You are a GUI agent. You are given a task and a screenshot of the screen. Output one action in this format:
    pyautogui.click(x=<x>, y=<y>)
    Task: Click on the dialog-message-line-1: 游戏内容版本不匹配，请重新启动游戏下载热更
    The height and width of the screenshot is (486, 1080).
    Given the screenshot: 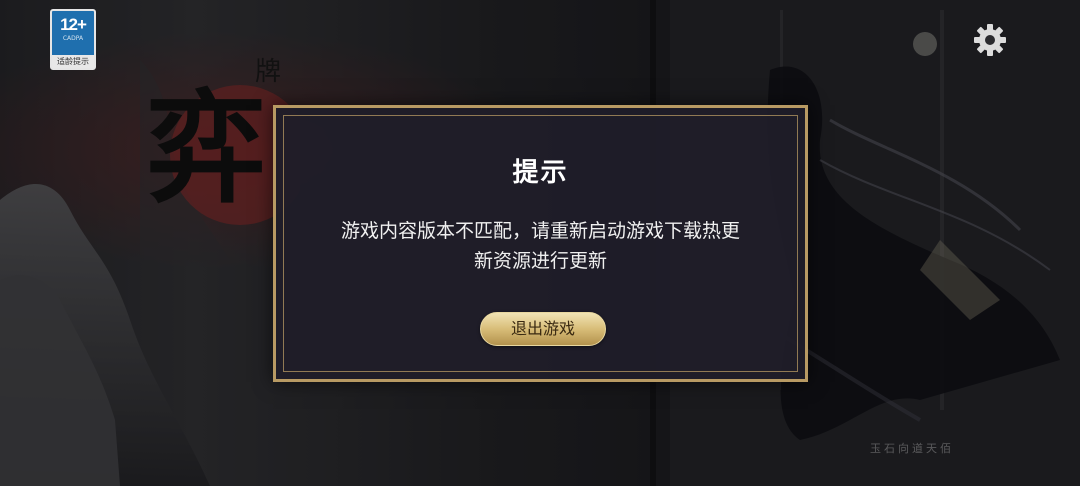 What is the action you would take?
    pyautogui.click(x=540, y=231)
    